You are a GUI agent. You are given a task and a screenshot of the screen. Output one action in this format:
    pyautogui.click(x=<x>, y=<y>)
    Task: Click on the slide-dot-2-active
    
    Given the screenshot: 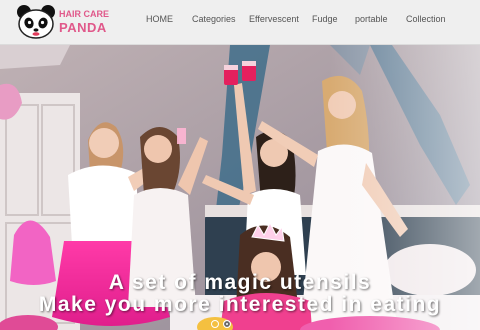 What is the action you would take?
    pyautogui.click(x=227, y=324)
    